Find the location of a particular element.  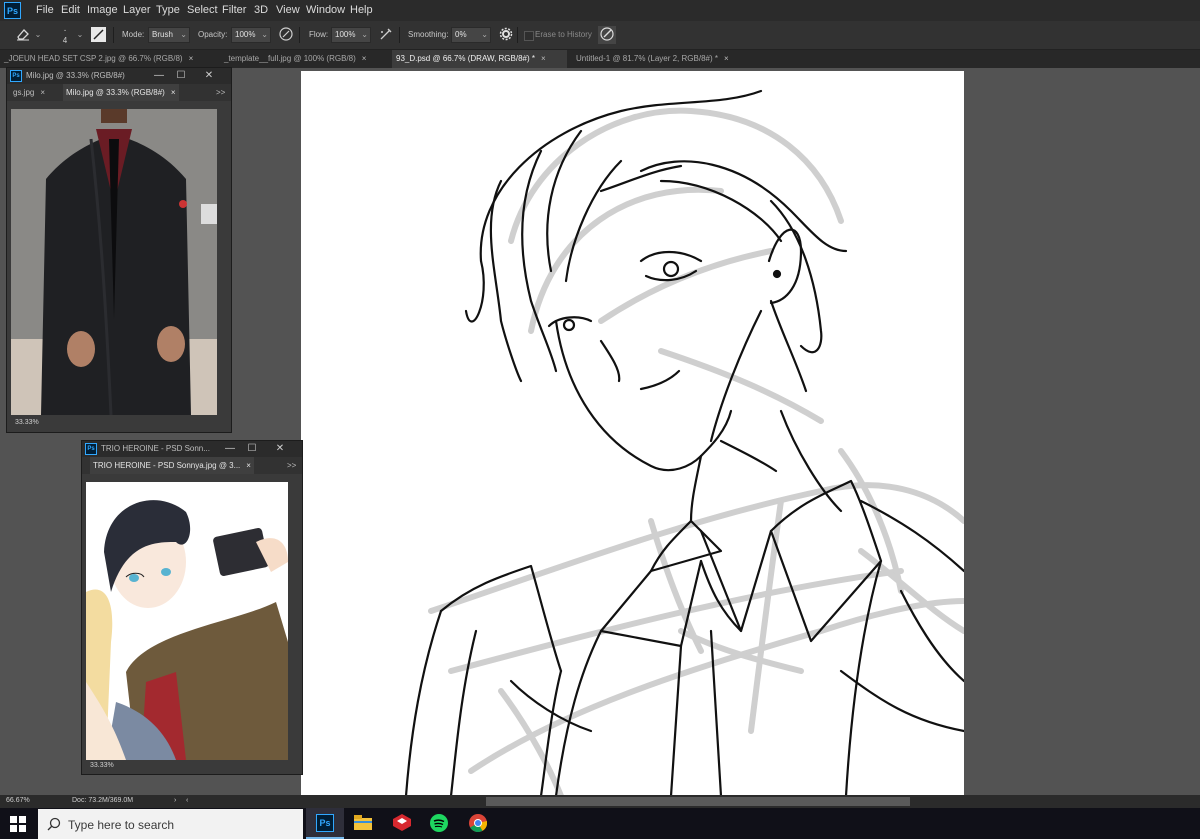

brush-preset-picker: · 4 is located at coordinates (65, 36).